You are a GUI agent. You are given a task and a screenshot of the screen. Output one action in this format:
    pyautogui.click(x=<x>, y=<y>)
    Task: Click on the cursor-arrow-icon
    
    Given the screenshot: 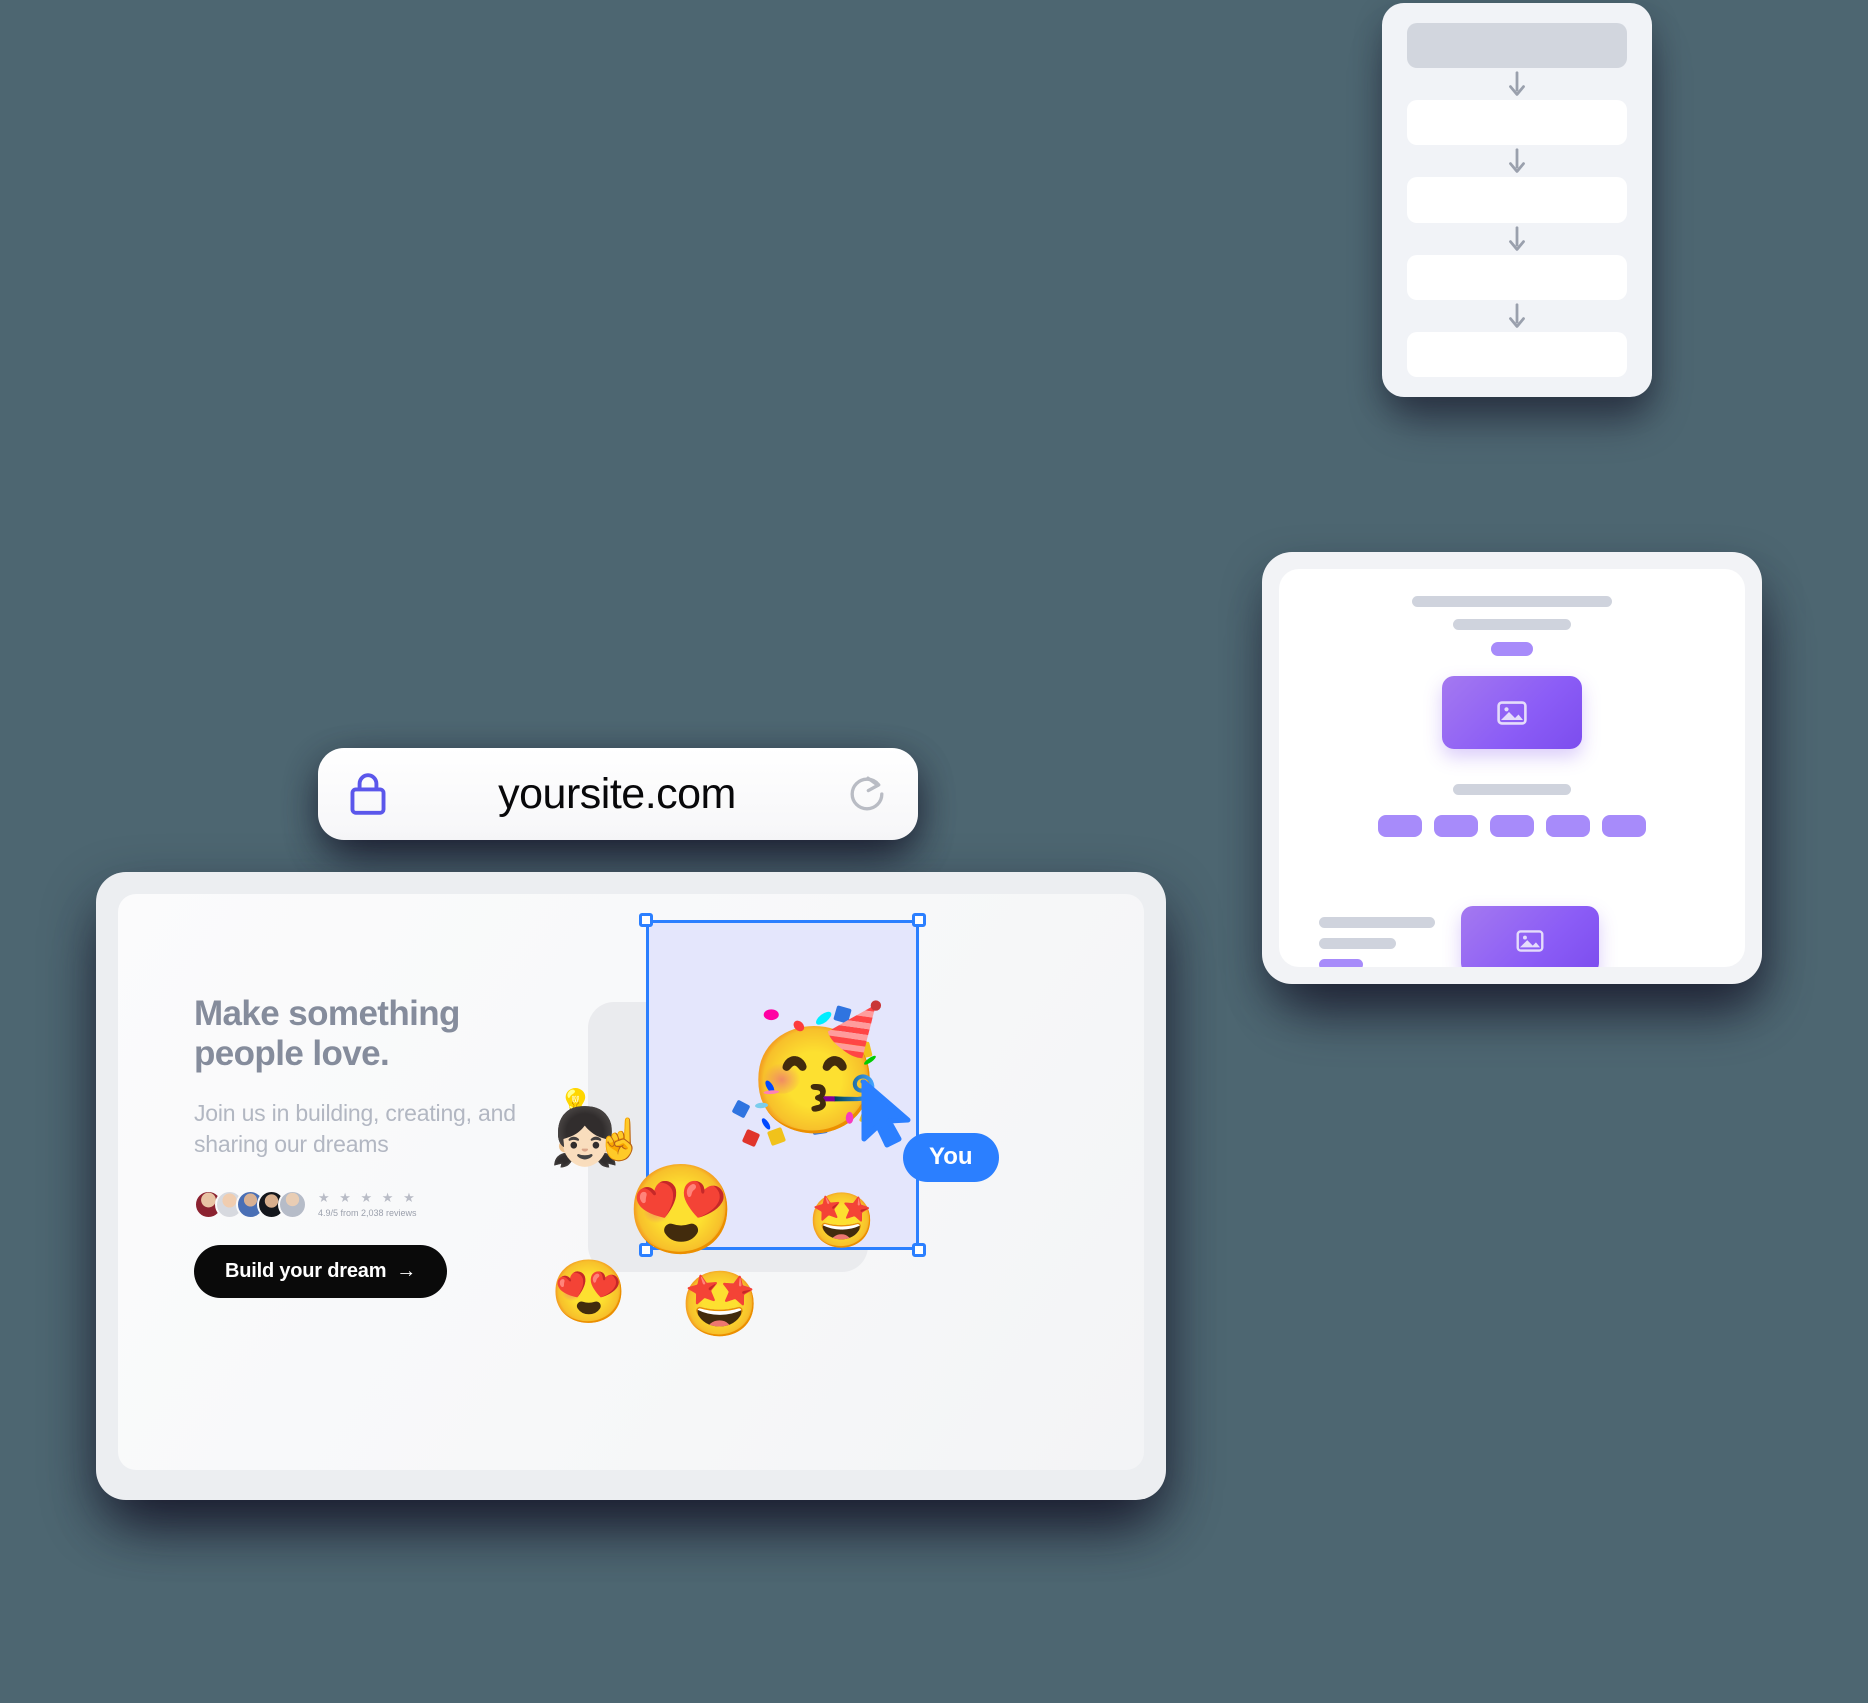 What is the action you would take?
    pyautogui.click(x=886, y=1113)
    